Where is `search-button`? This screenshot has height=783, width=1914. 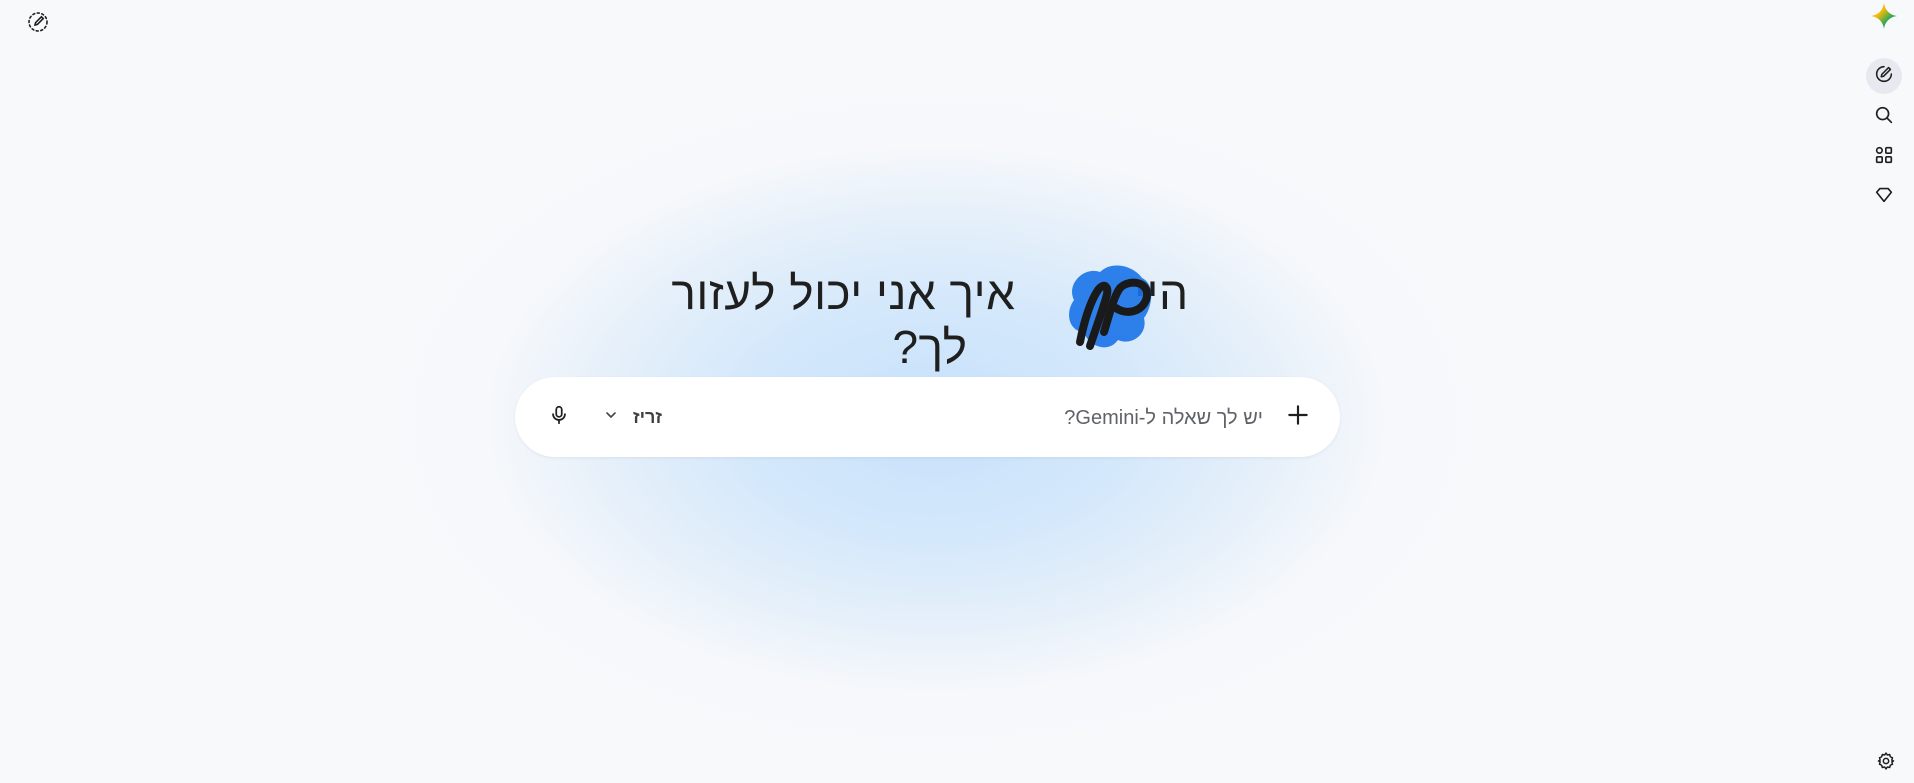 search-button is located at coordinates (1884, 117).